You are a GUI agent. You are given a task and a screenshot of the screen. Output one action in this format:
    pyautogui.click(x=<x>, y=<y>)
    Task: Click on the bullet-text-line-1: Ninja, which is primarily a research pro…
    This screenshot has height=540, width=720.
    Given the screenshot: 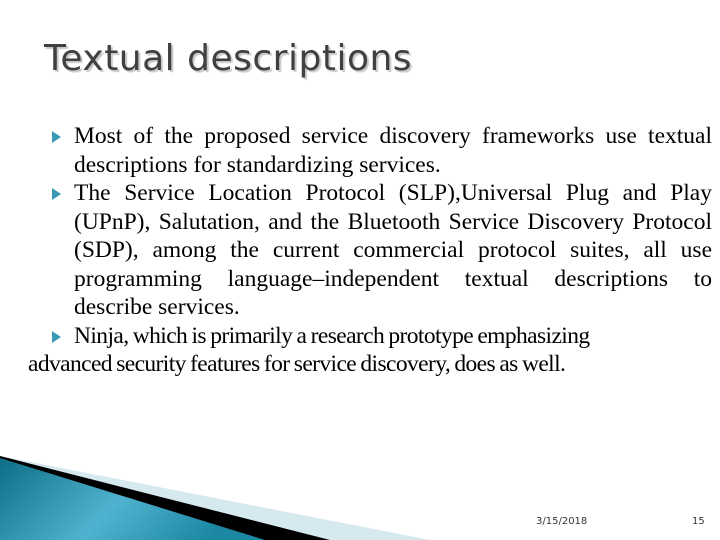 What is the action you would take?
    pyautogui.click(x=332, y=335)
    